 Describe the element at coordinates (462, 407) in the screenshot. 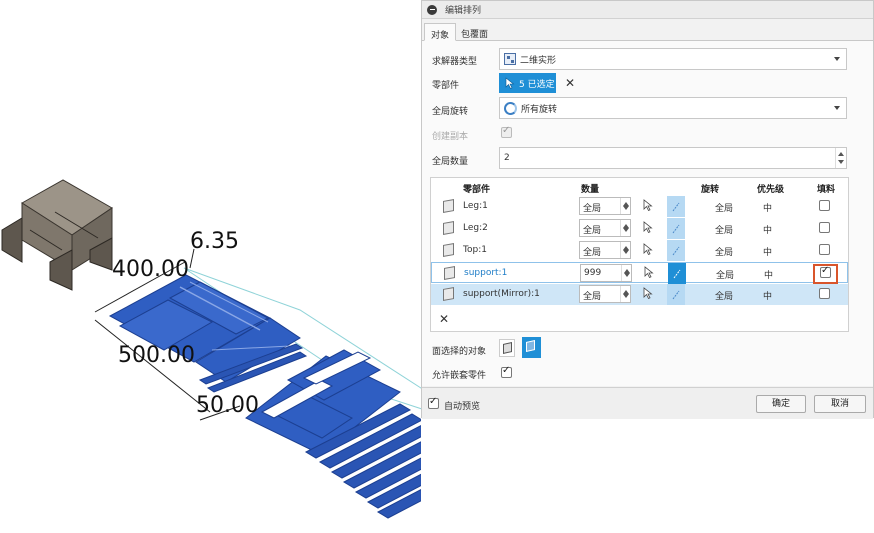

I see `auto-preview-label: 自动预览` at that location.